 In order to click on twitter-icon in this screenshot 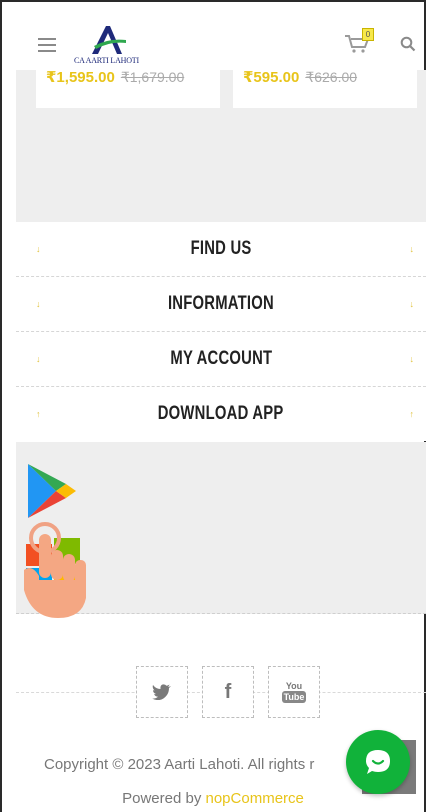, I will do `click(161, 692)`.